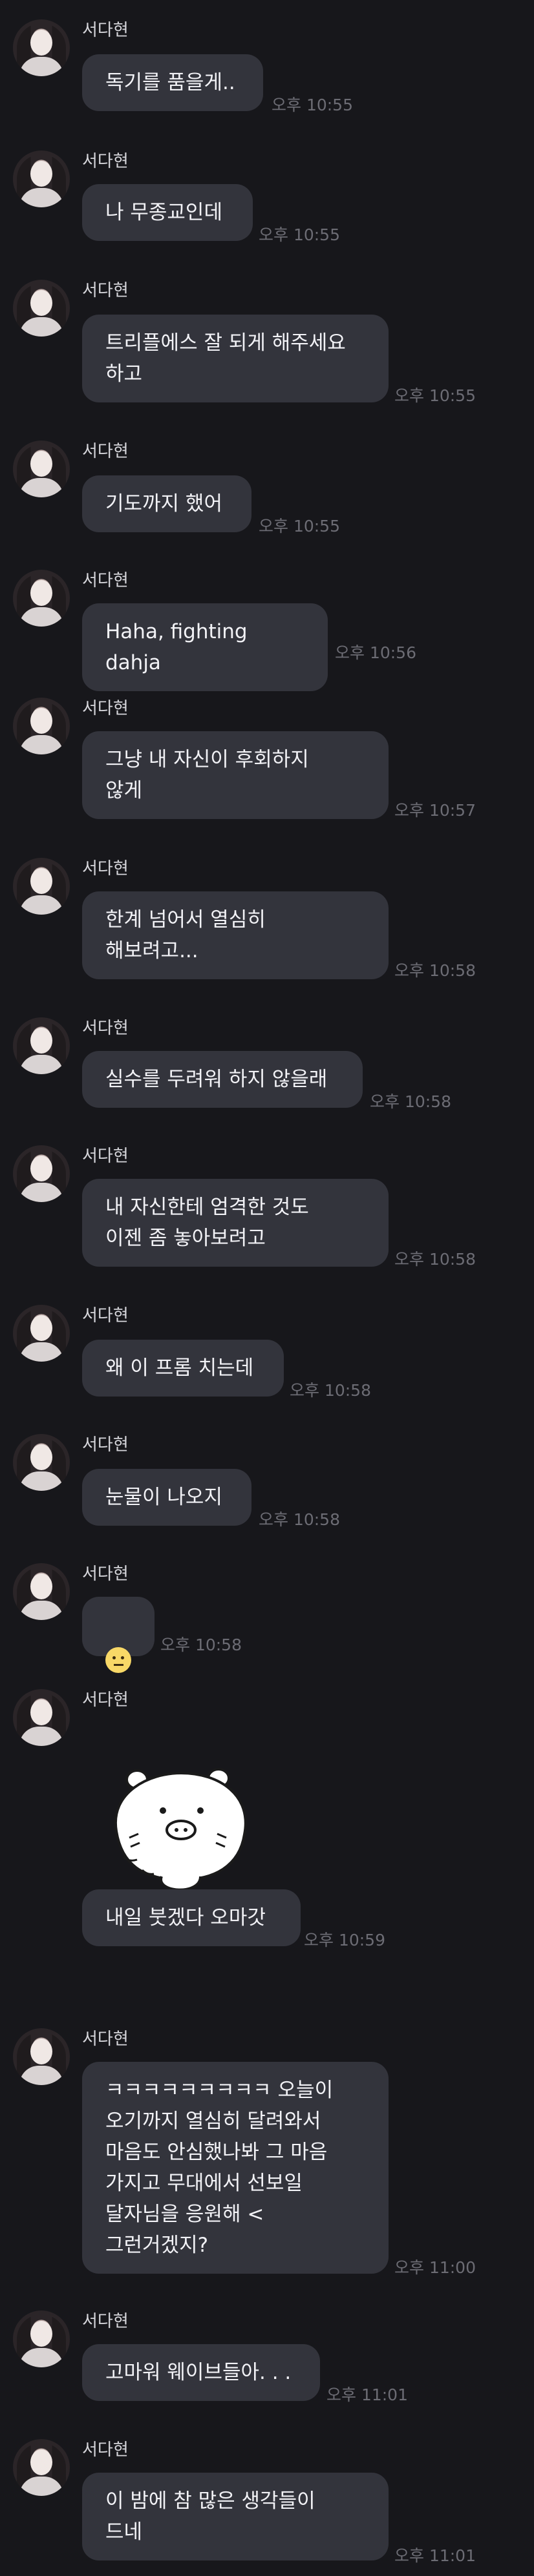 Image resolution: width=534 pixels, height=2576 pixels. What do you see at coordinates (435, 2267) in the screenshot?
I see `message-time: 오후 11:00` at bounding box center [435, 2267].